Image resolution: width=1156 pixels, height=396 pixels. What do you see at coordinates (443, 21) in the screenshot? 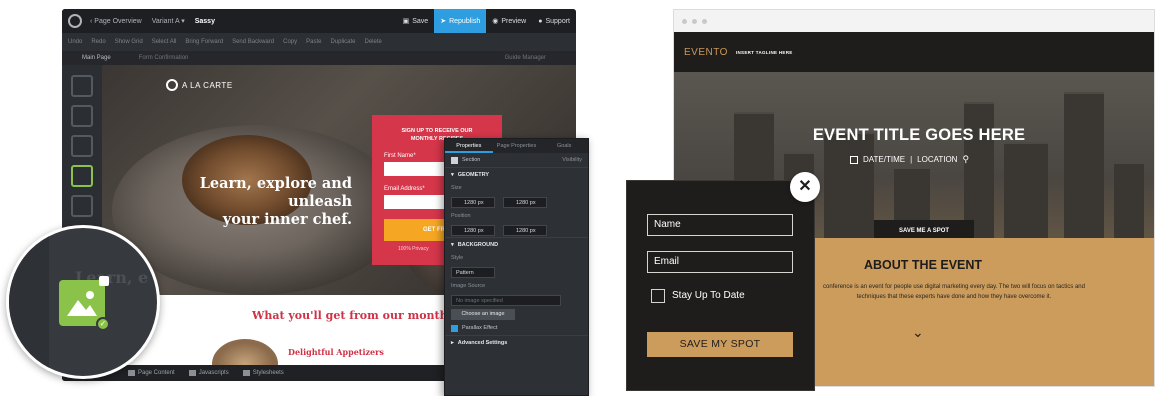
I see `send-icon: ➤` at bounding box center [443, 21].